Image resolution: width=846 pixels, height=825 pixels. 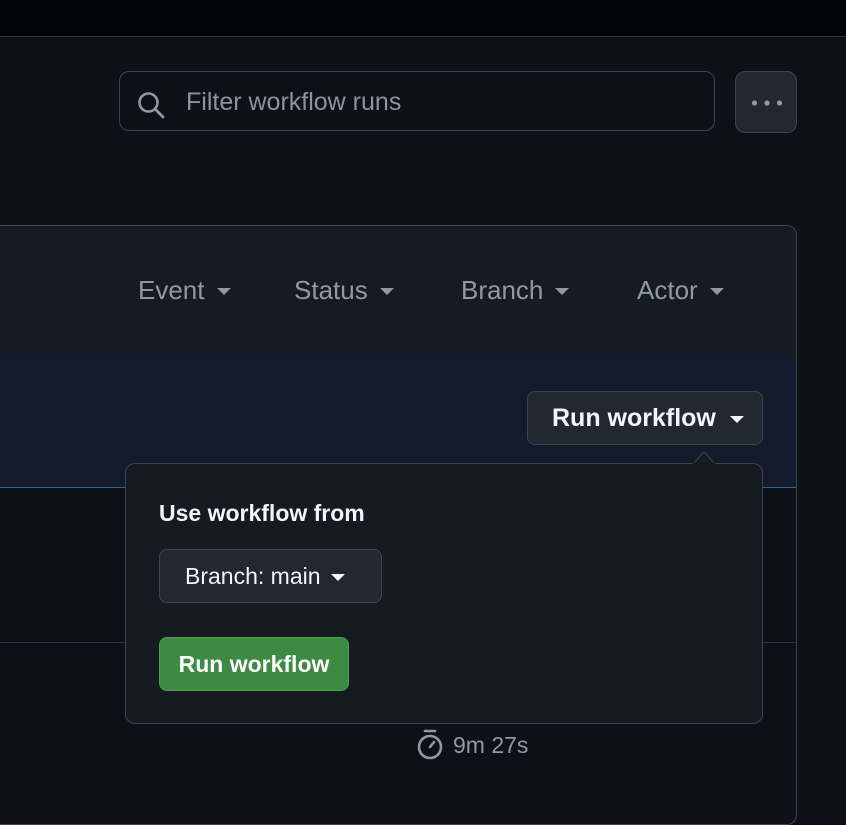 I want to click on run-workflow-dropdown-label: Run workflow, so click(x=634, y=417).